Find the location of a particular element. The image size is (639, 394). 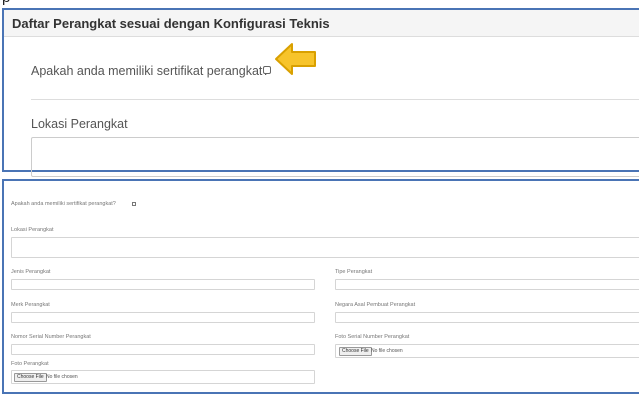

form-merk-label: Merk Perangkat is located at coordinates (30, 305).